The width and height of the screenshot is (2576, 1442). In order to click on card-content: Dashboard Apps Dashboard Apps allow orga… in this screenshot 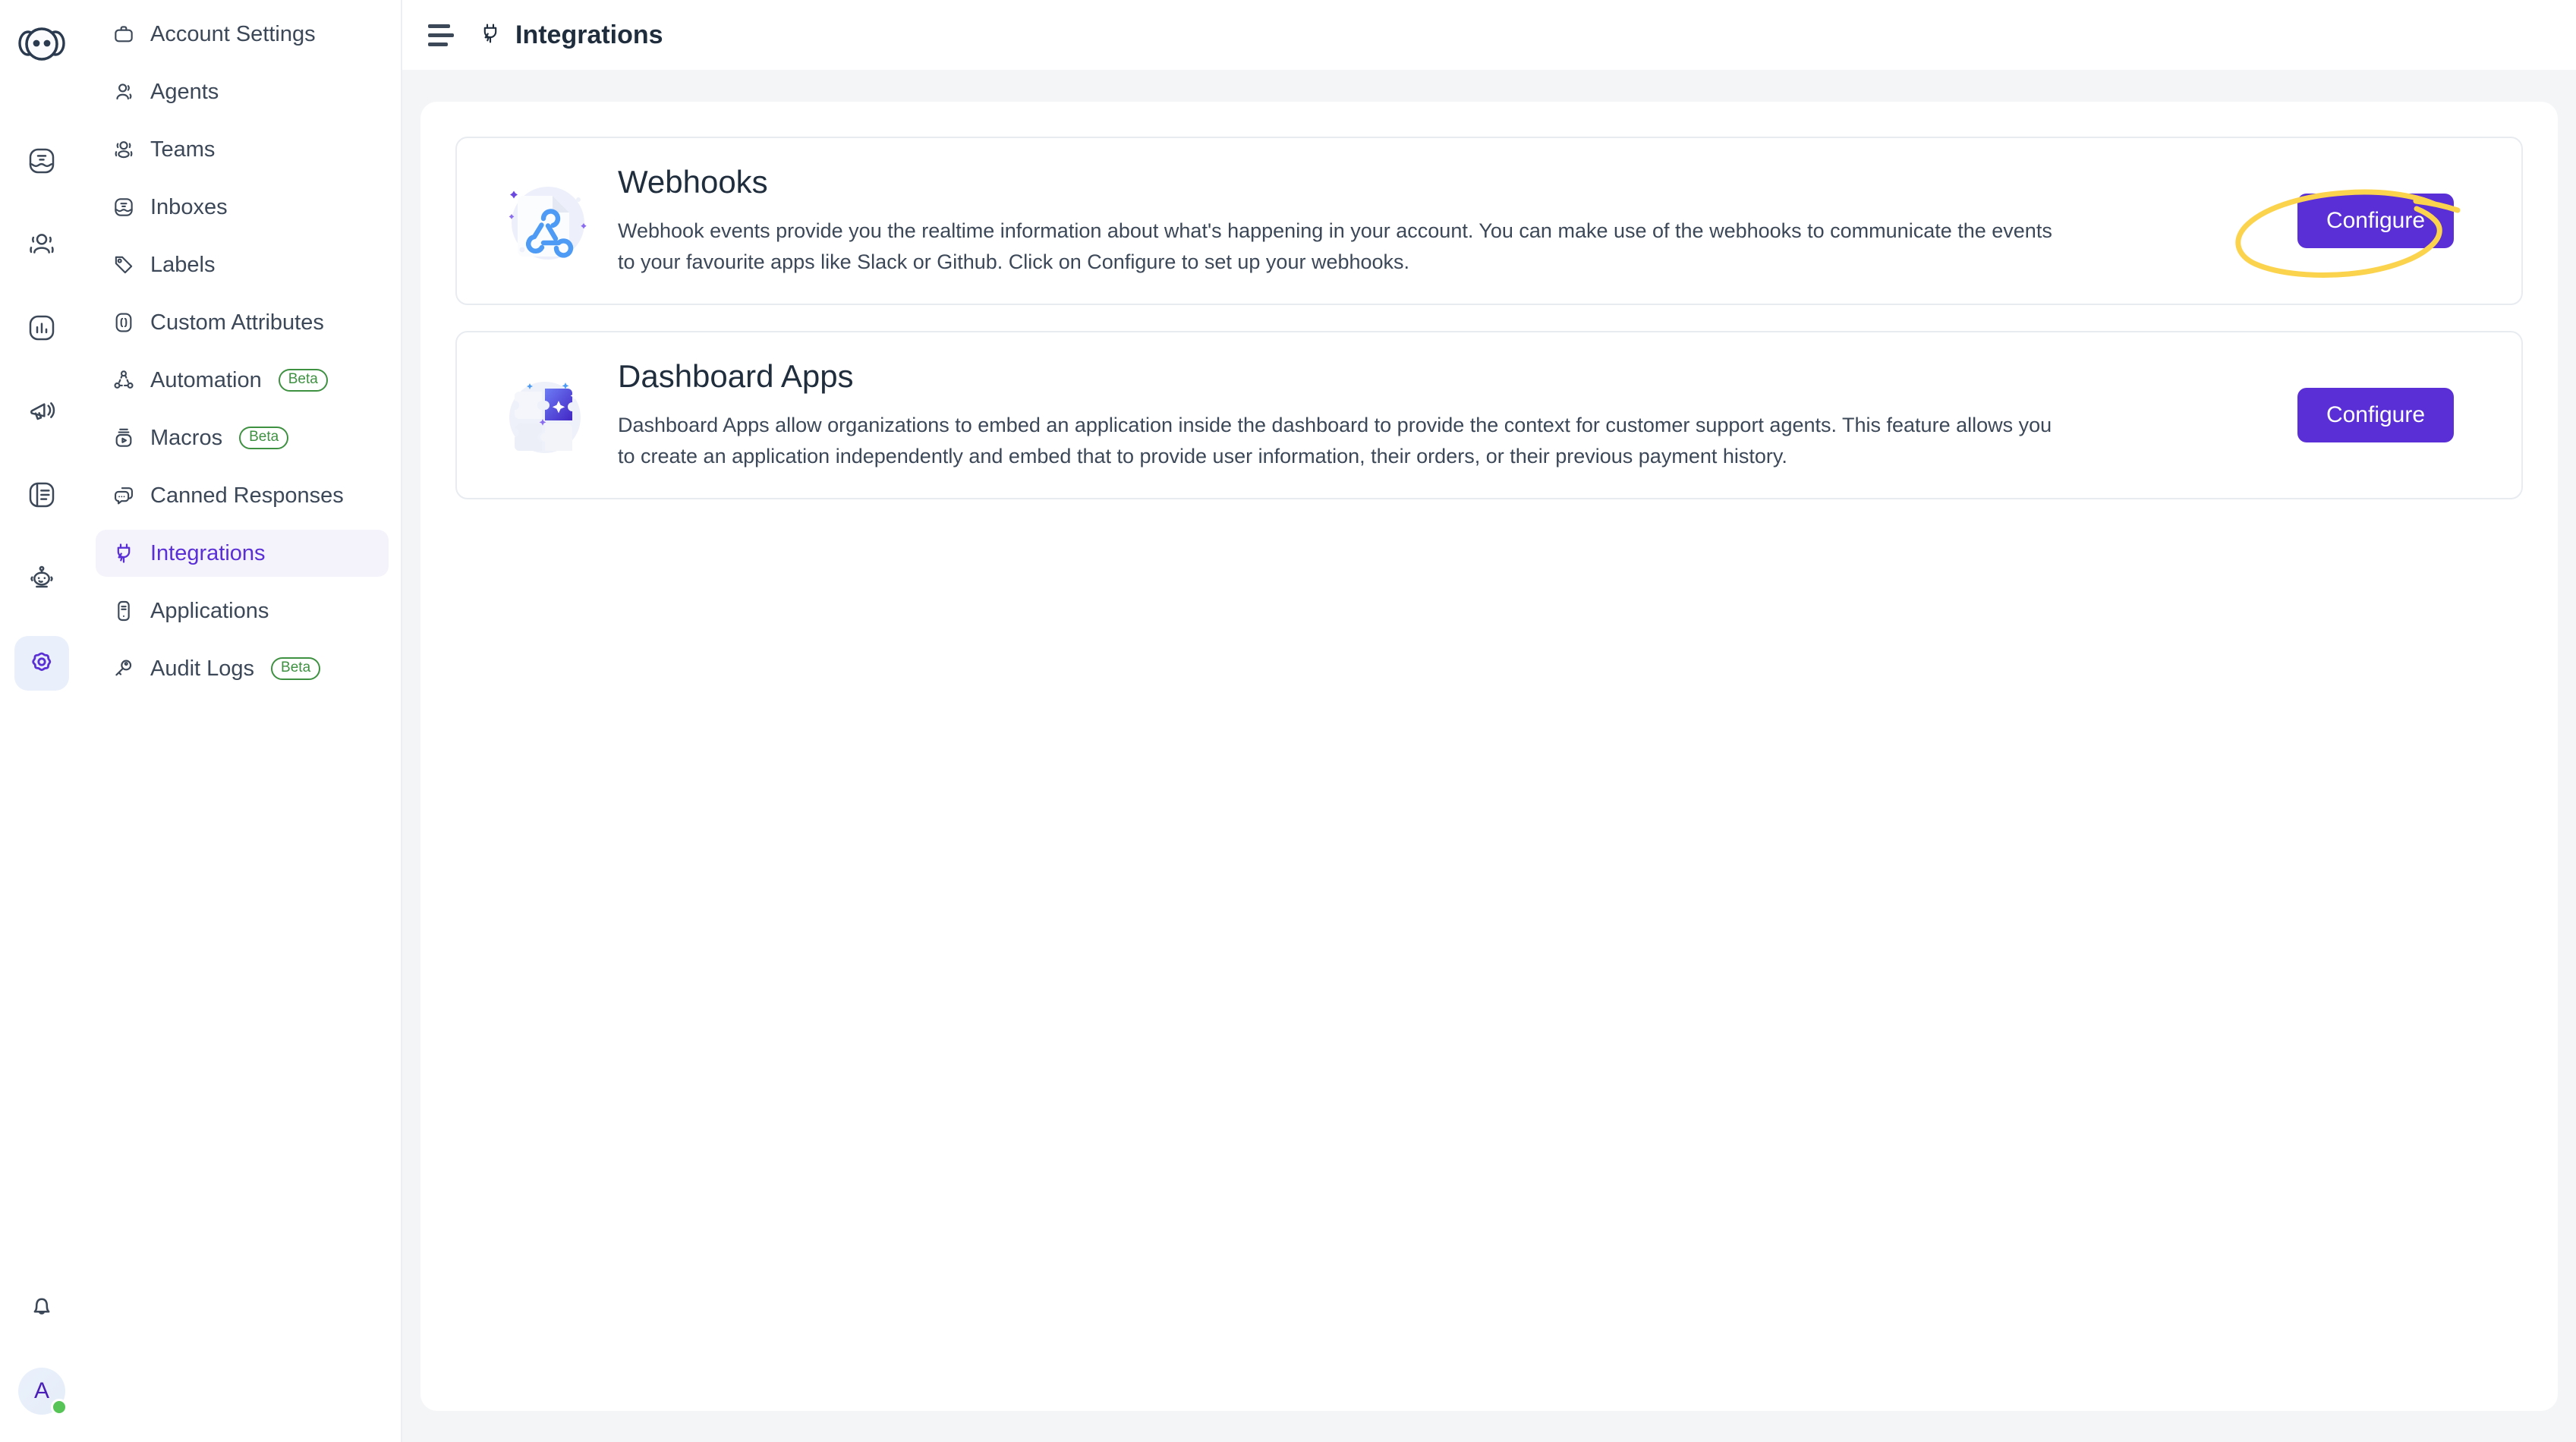, I will do `click(1432, 415)`.